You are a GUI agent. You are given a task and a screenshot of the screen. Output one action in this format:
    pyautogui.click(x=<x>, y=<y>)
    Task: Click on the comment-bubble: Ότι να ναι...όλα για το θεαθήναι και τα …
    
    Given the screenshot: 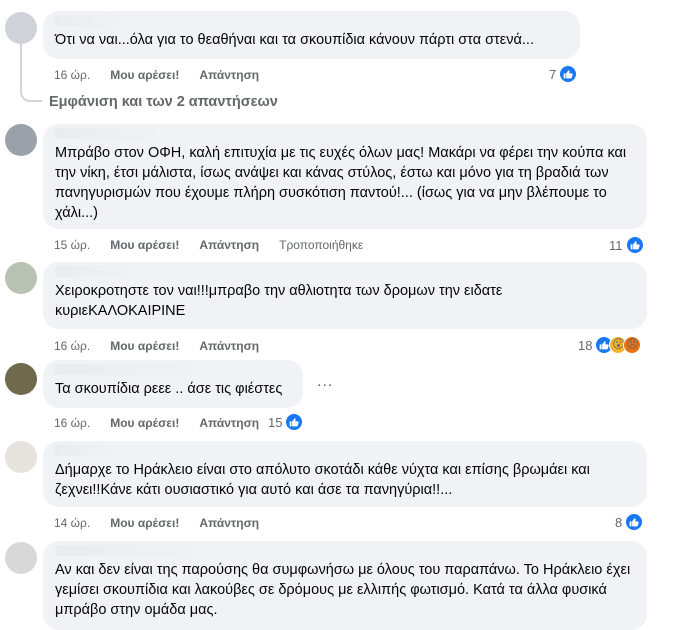 What is the action you would take?
    pyautogui.click(x=311, y=35)
    